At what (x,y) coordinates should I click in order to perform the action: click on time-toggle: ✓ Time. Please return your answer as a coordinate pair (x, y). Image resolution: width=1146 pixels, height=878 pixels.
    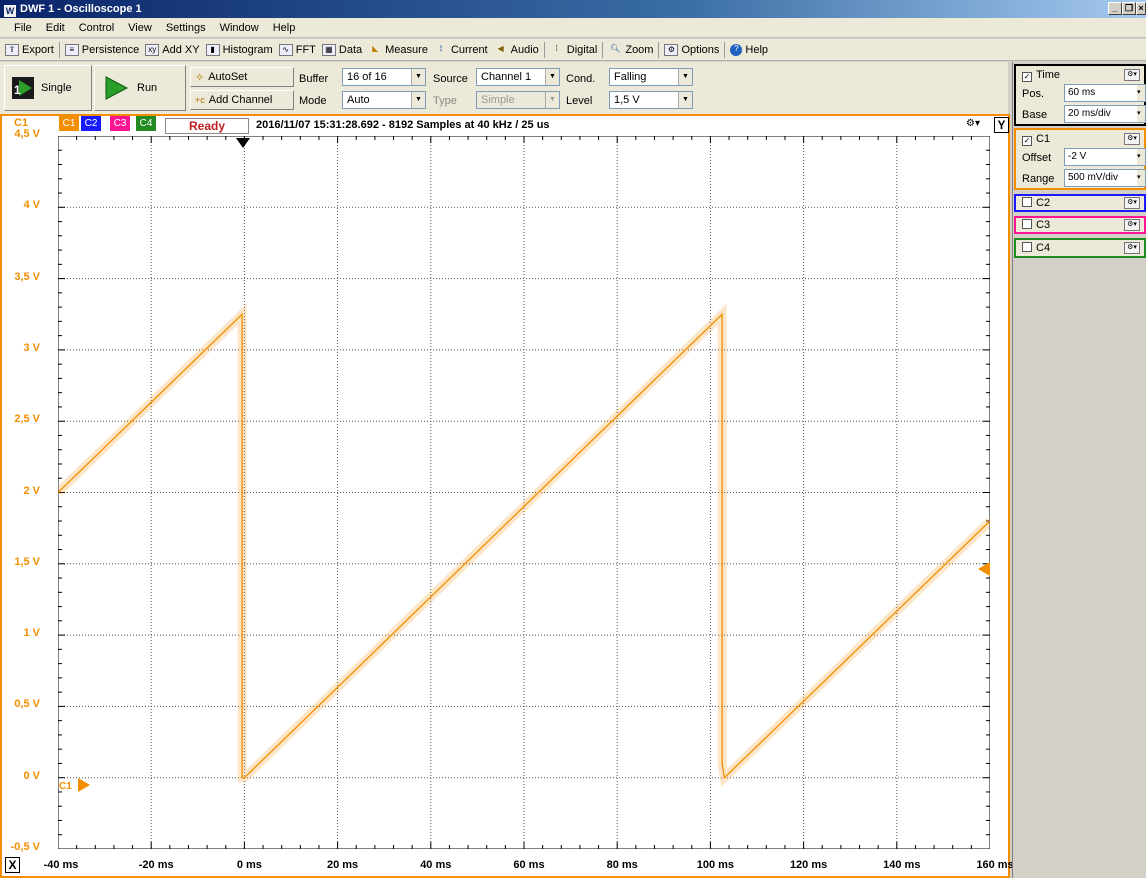
    Looking at the image, I should click on (1041, 75).